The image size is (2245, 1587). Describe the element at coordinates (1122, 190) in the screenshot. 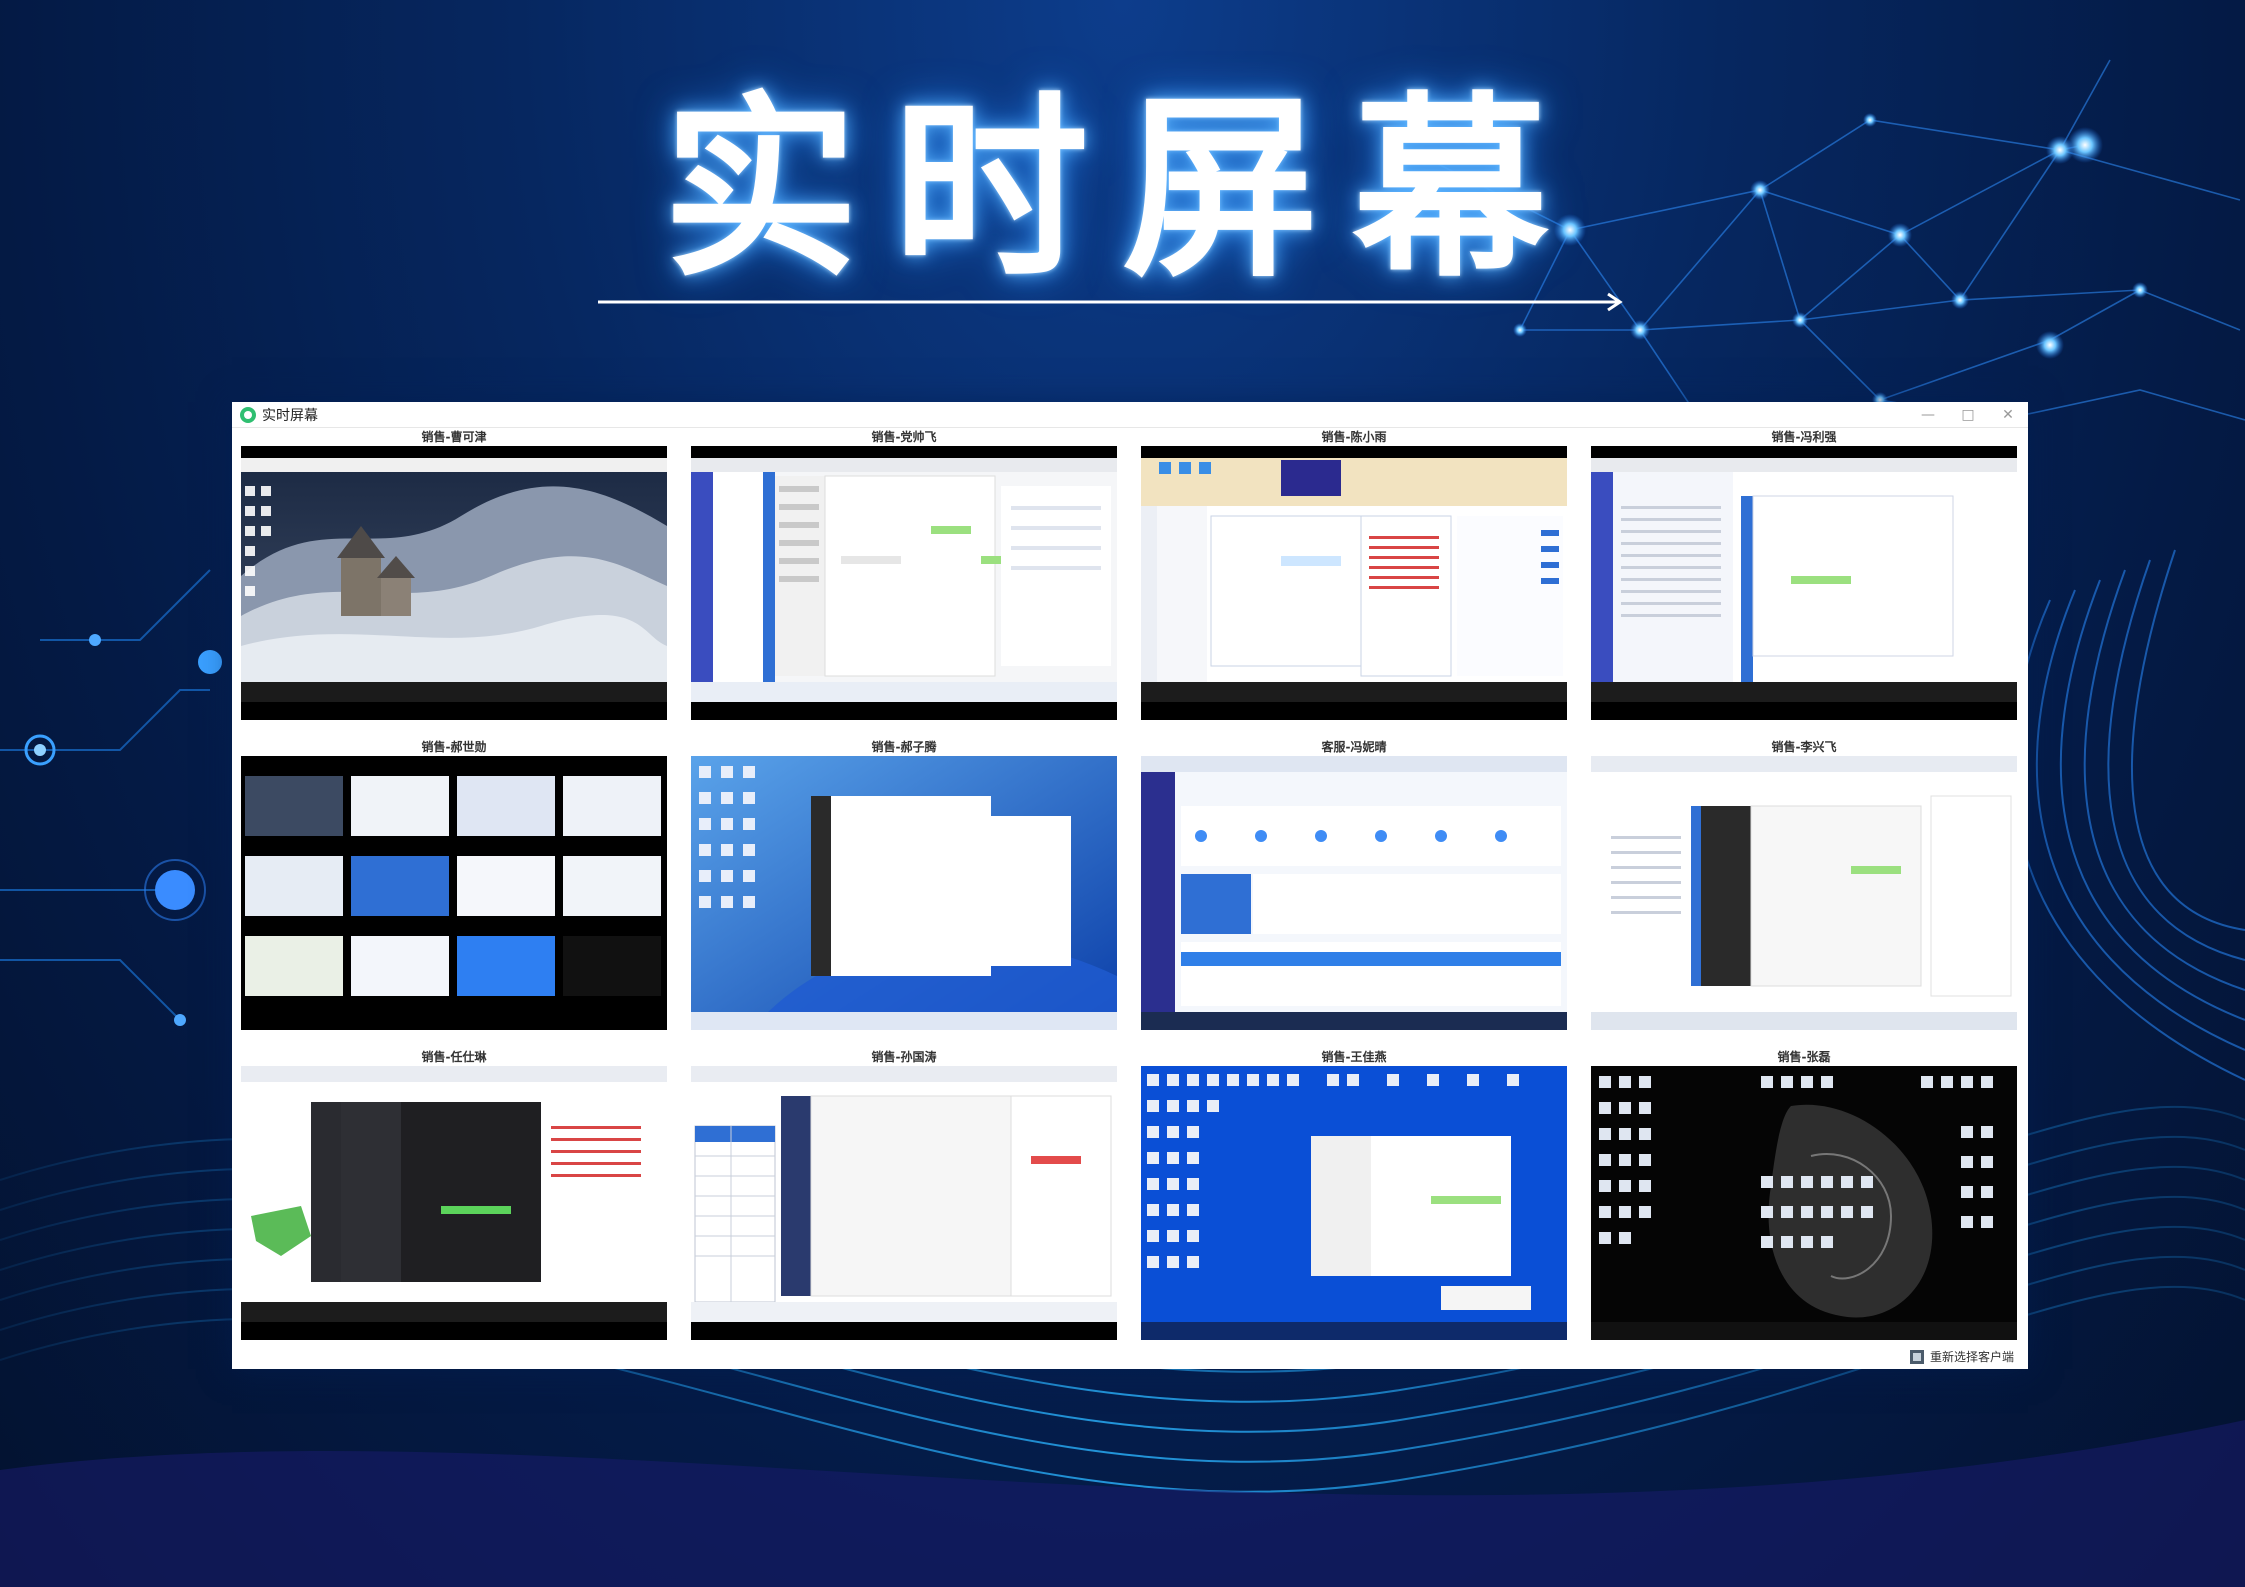

I see `hero-title: 实时屏幕` at that location.